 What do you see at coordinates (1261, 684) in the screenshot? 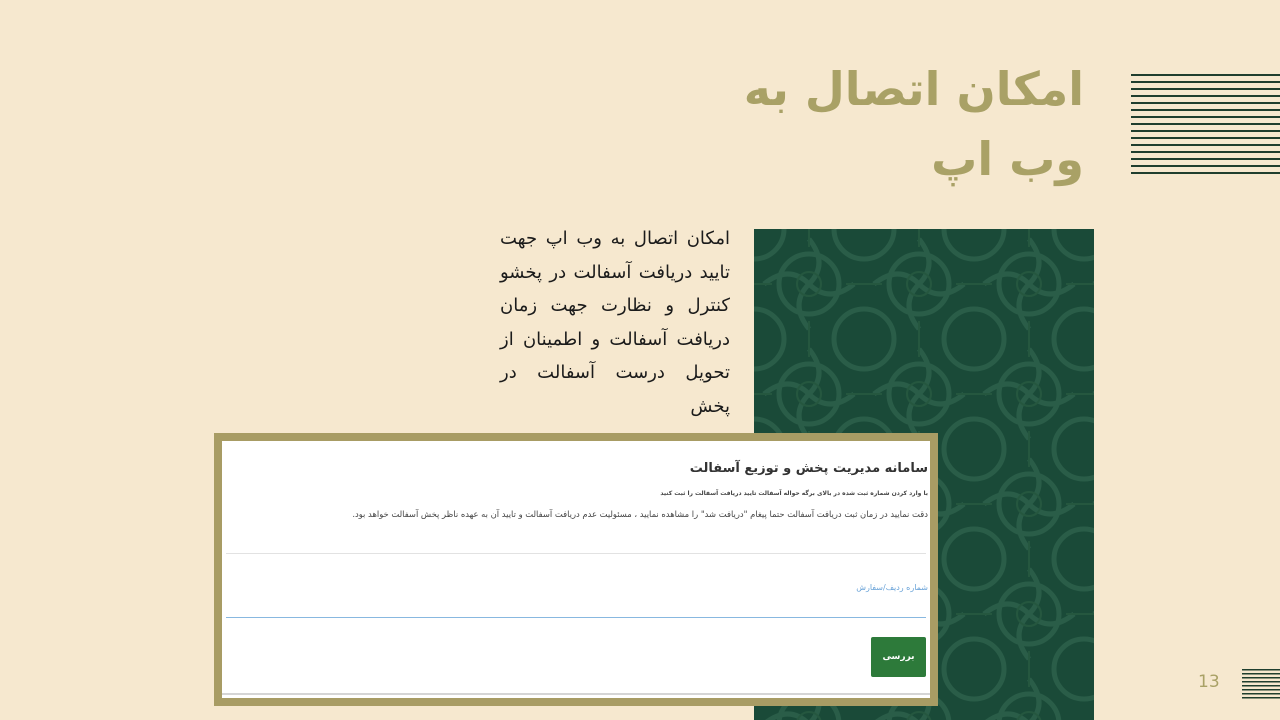
I see `small-striped-lines-decoration` at bounding box center [1261, 684].